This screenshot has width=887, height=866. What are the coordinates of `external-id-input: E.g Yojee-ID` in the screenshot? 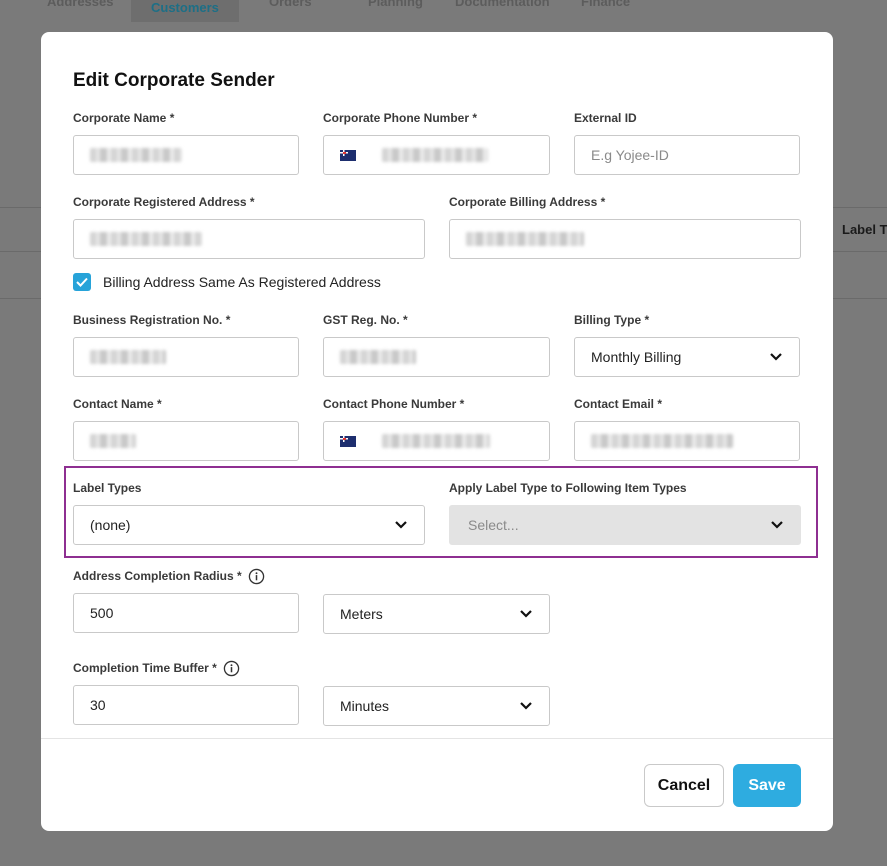 It's located at (687, 155).